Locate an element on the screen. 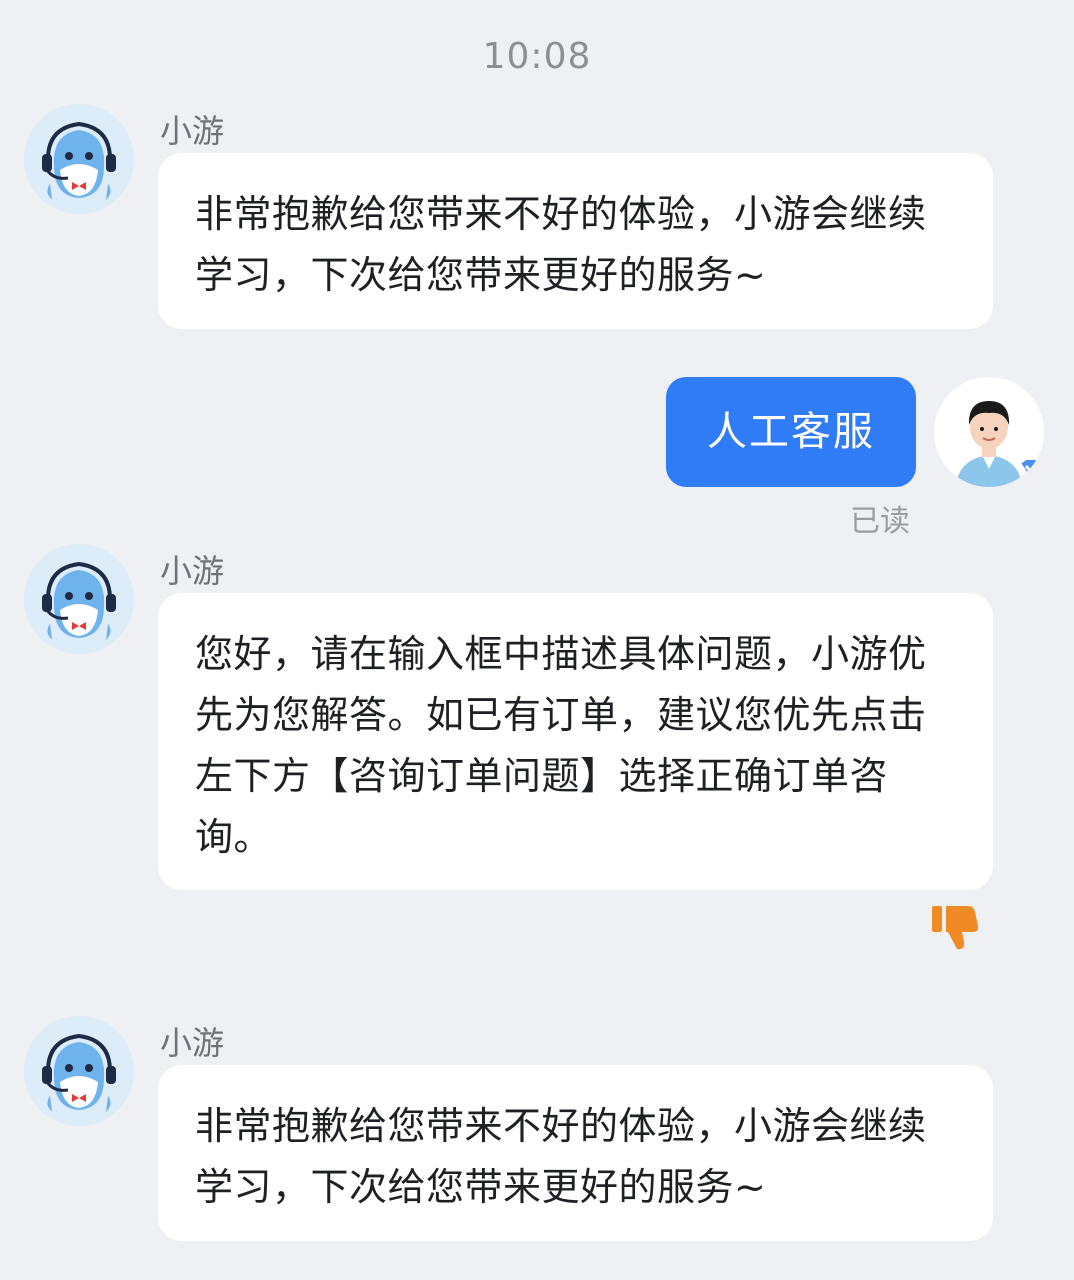 This screenshot has height=1280, width=1074. user-message-bubble: 人工客服 is located at coordinates (791, 432).